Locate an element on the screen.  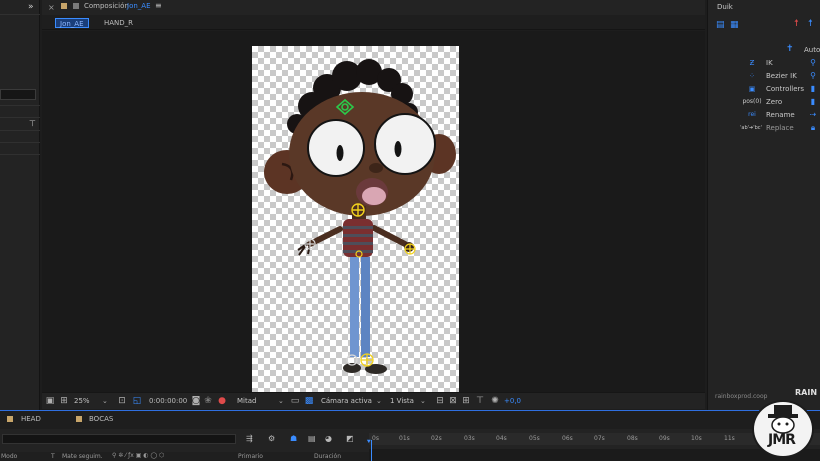
zero-extra-icon: ▮ is located at coordinates (813, 102).